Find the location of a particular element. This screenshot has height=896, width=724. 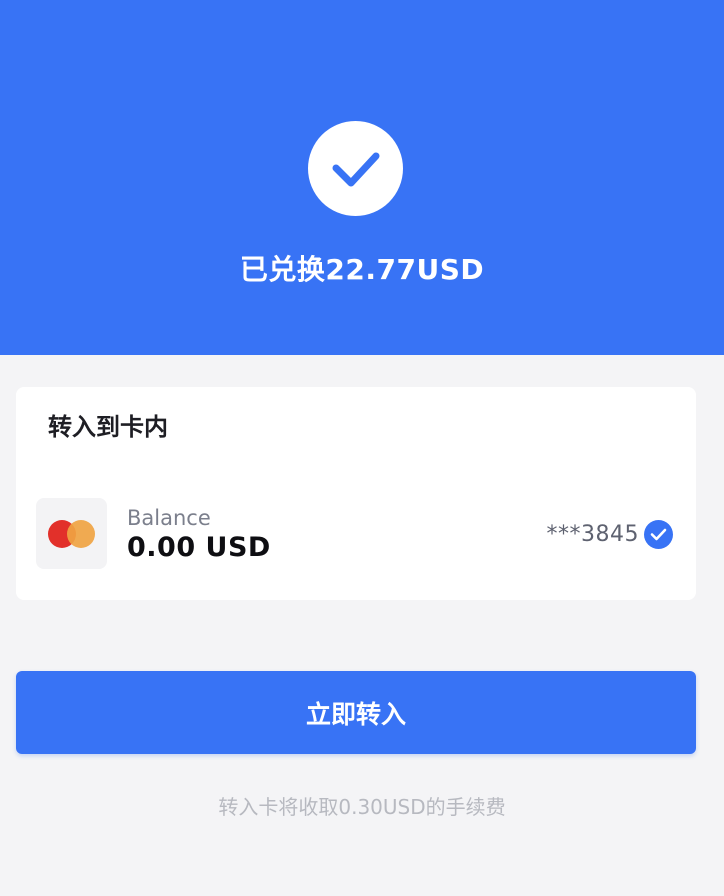

success-checkmark-icon is located at coordinates (355, 168).